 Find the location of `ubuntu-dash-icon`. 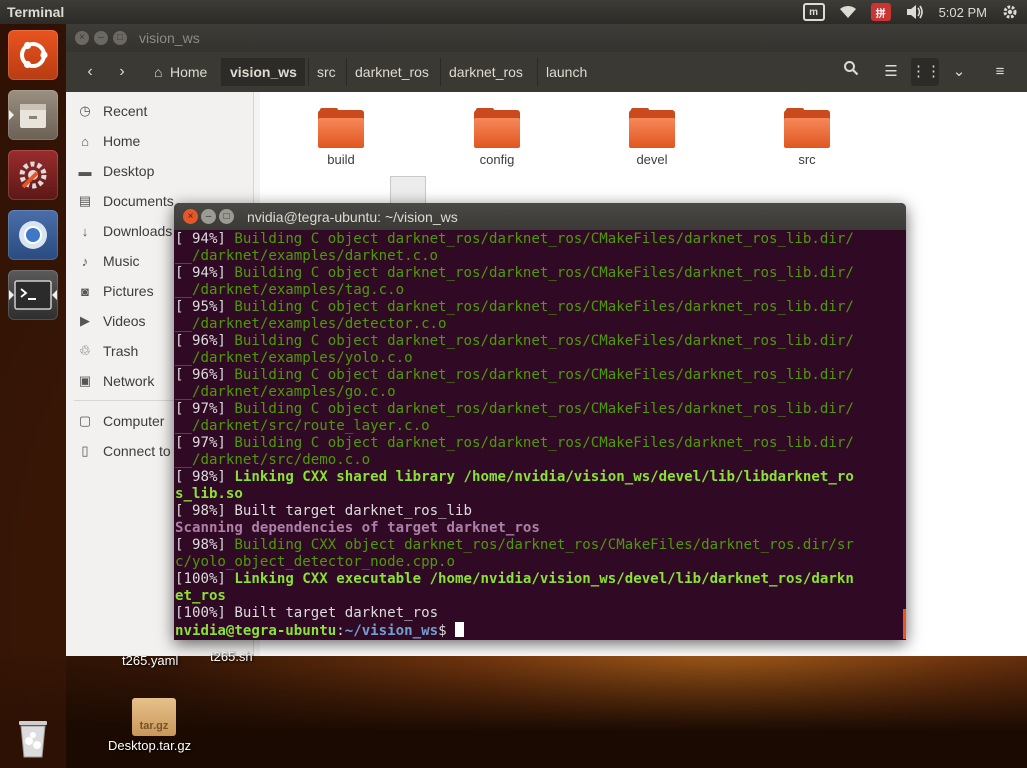

ubuntu-dash-icon is located at coordinates (33, 55).